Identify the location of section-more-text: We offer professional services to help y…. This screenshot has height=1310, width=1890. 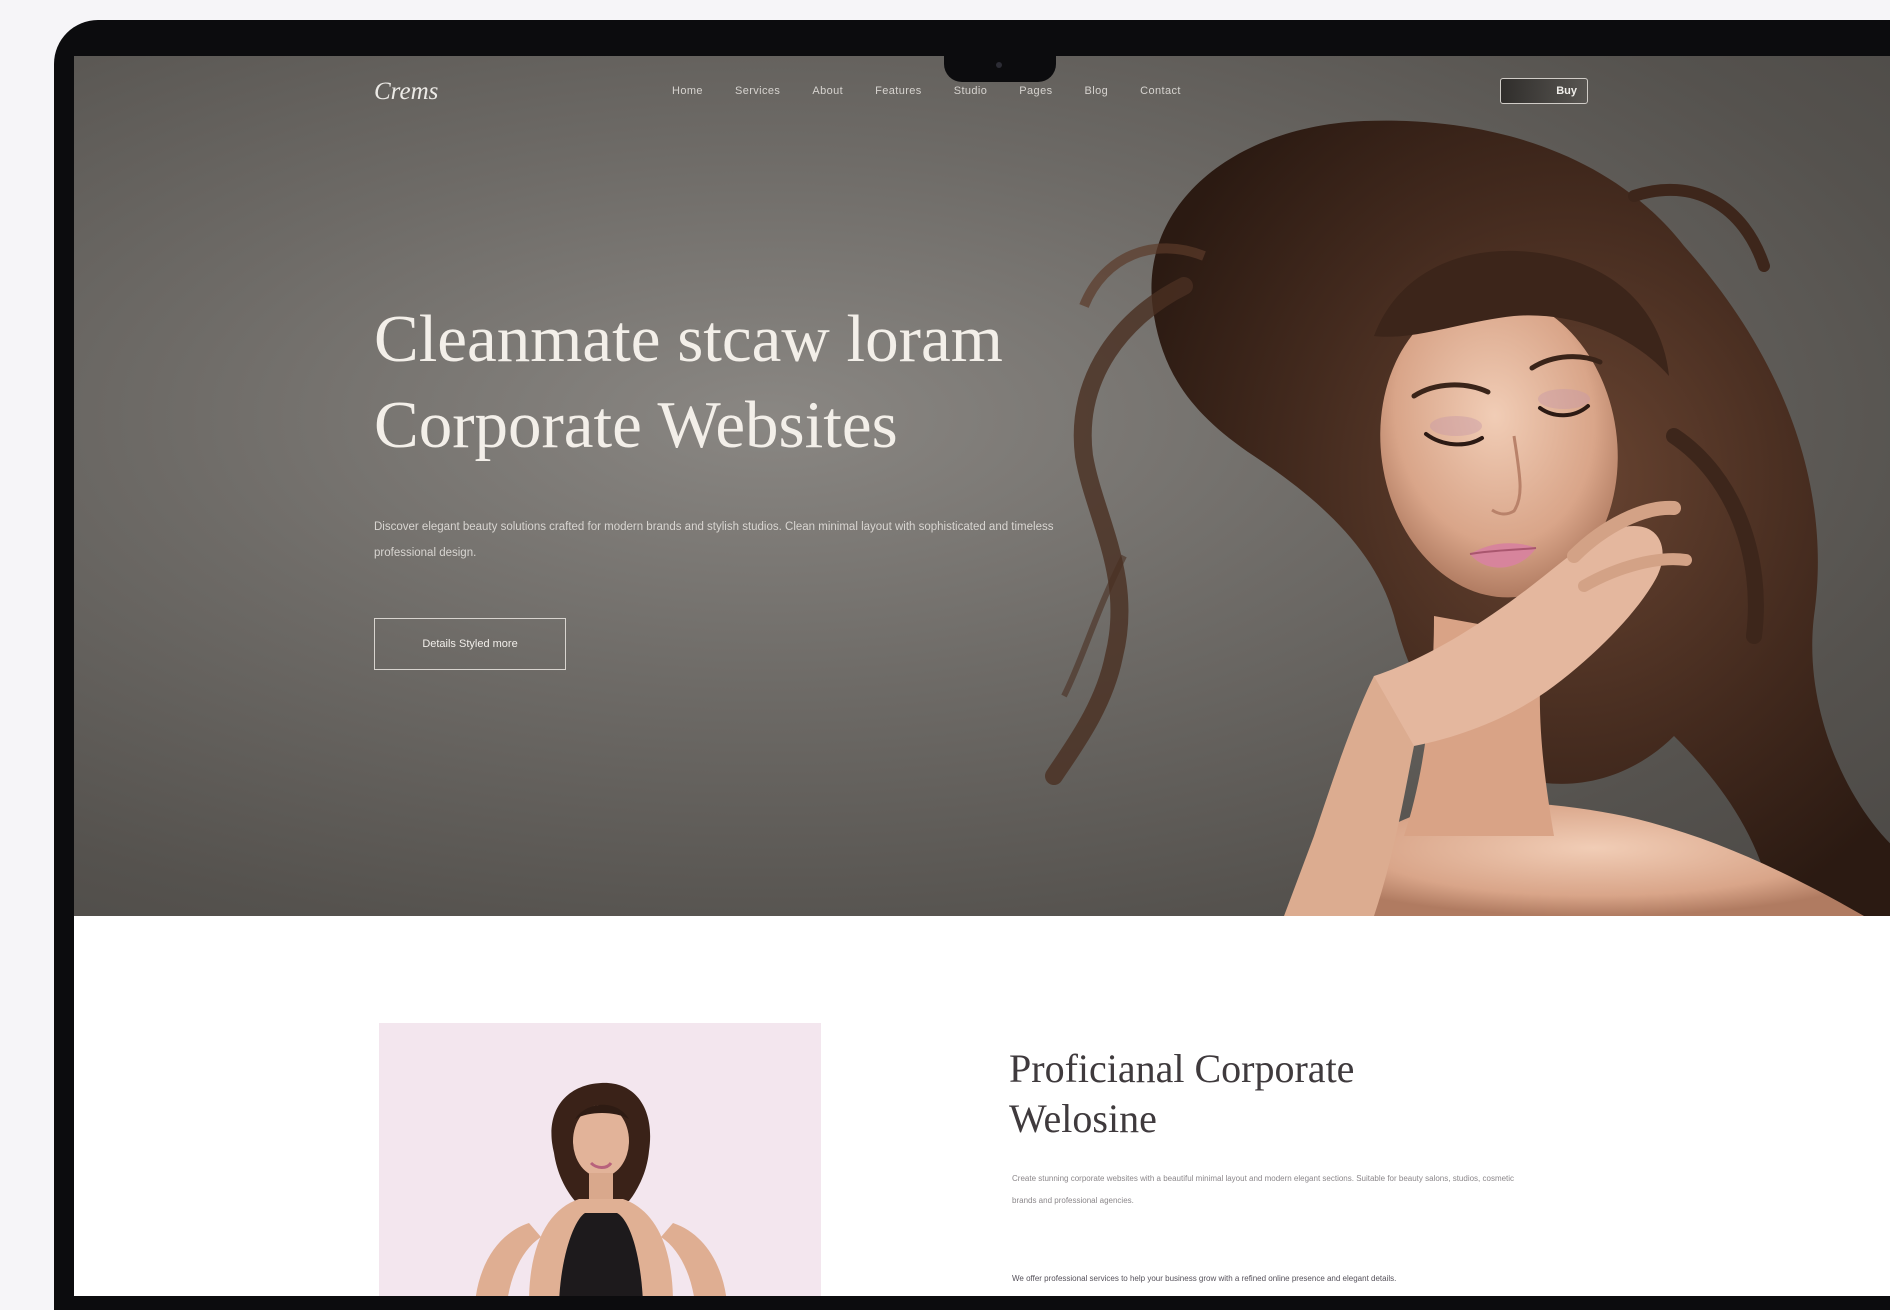
(1204, 1278).